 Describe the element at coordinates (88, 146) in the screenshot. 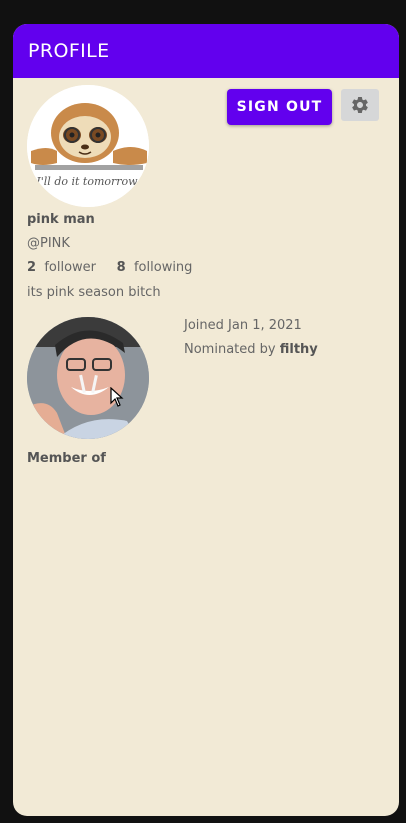

I see `profile-avatar: I'll do it tomorrow` at that location.